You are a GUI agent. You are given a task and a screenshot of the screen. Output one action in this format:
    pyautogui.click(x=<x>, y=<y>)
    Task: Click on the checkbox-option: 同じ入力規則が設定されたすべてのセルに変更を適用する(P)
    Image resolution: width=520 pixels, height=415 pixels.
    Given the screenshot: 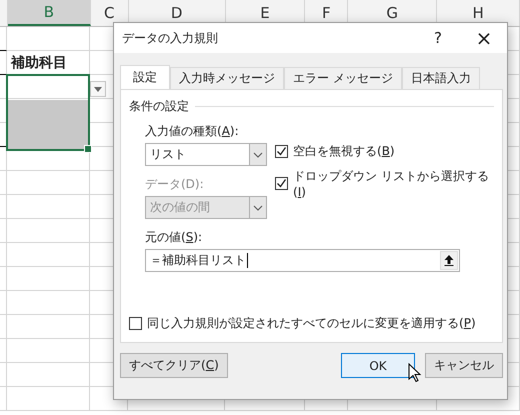 What is the action you would take?
    pyautogui.click(x=311, y=323)
    